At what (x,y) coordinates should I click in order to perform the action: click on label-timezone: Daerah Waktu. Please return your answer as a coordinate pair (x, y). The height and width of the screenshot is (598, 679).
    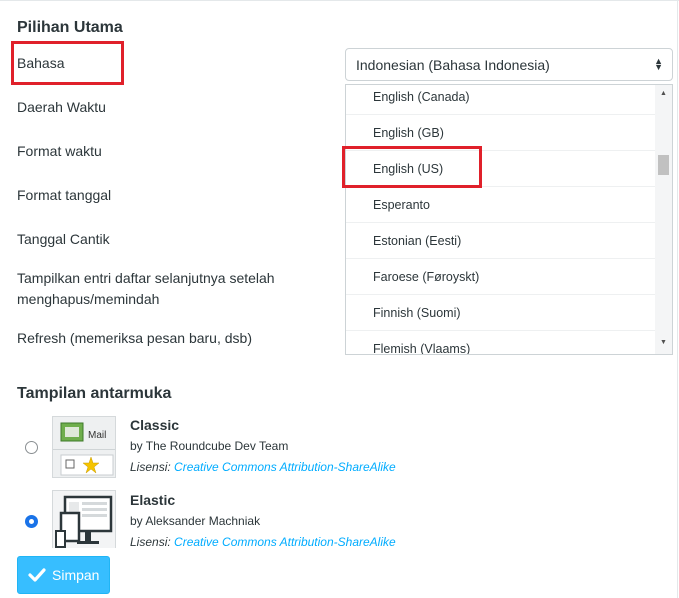
    Looking at the image, I should click on (61, 107).